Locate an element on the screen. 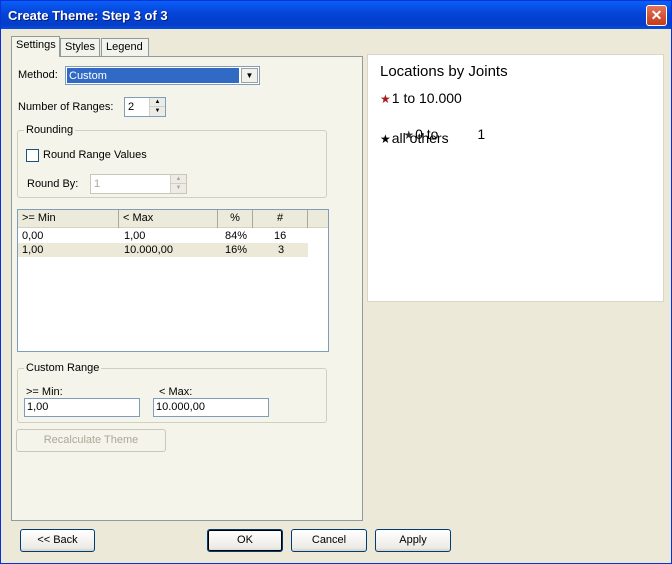 The height and width of the screenshot is (564, 672). ranges-table-header: >= Min < Max % # is located at coordinates (173, 219).